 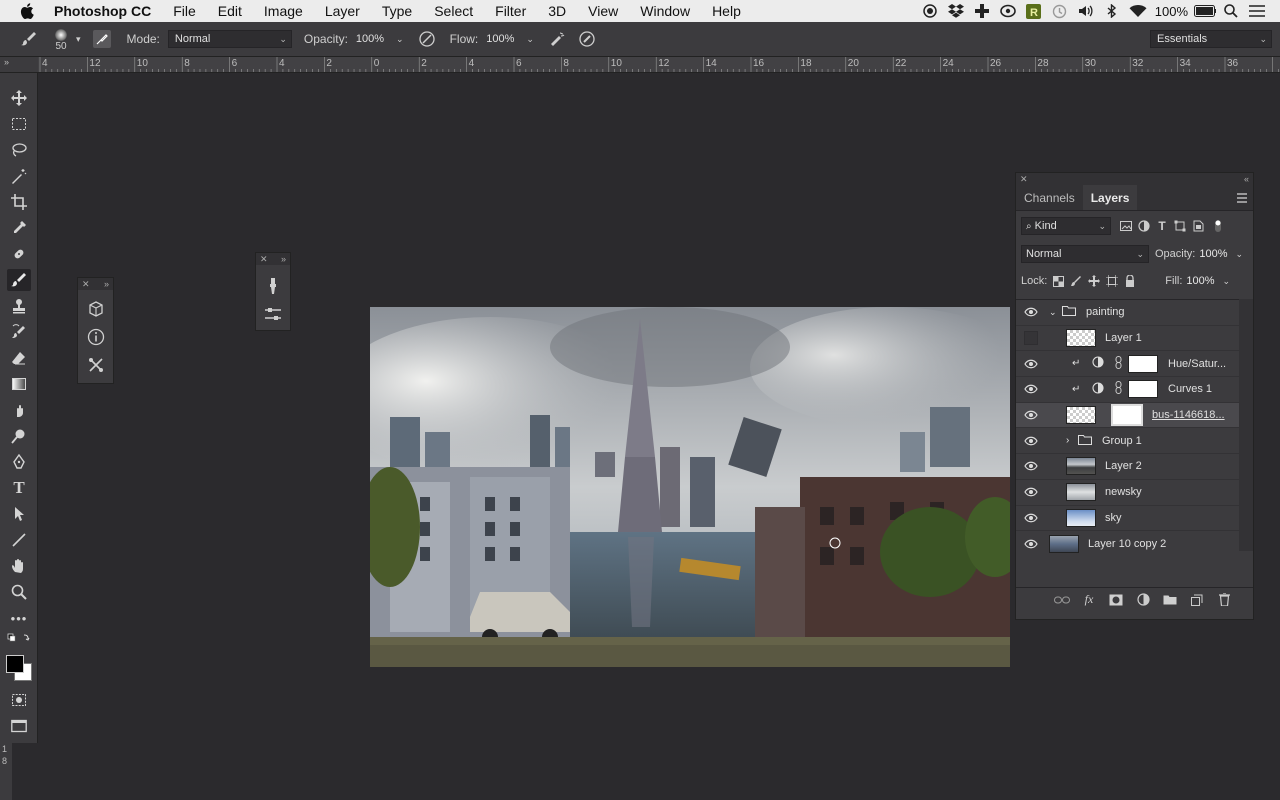 What do you see at coordinates (273, 259) in the screenshot?
I see `mini-panel-header-2: ✕»` at bounding box center [273, 259].